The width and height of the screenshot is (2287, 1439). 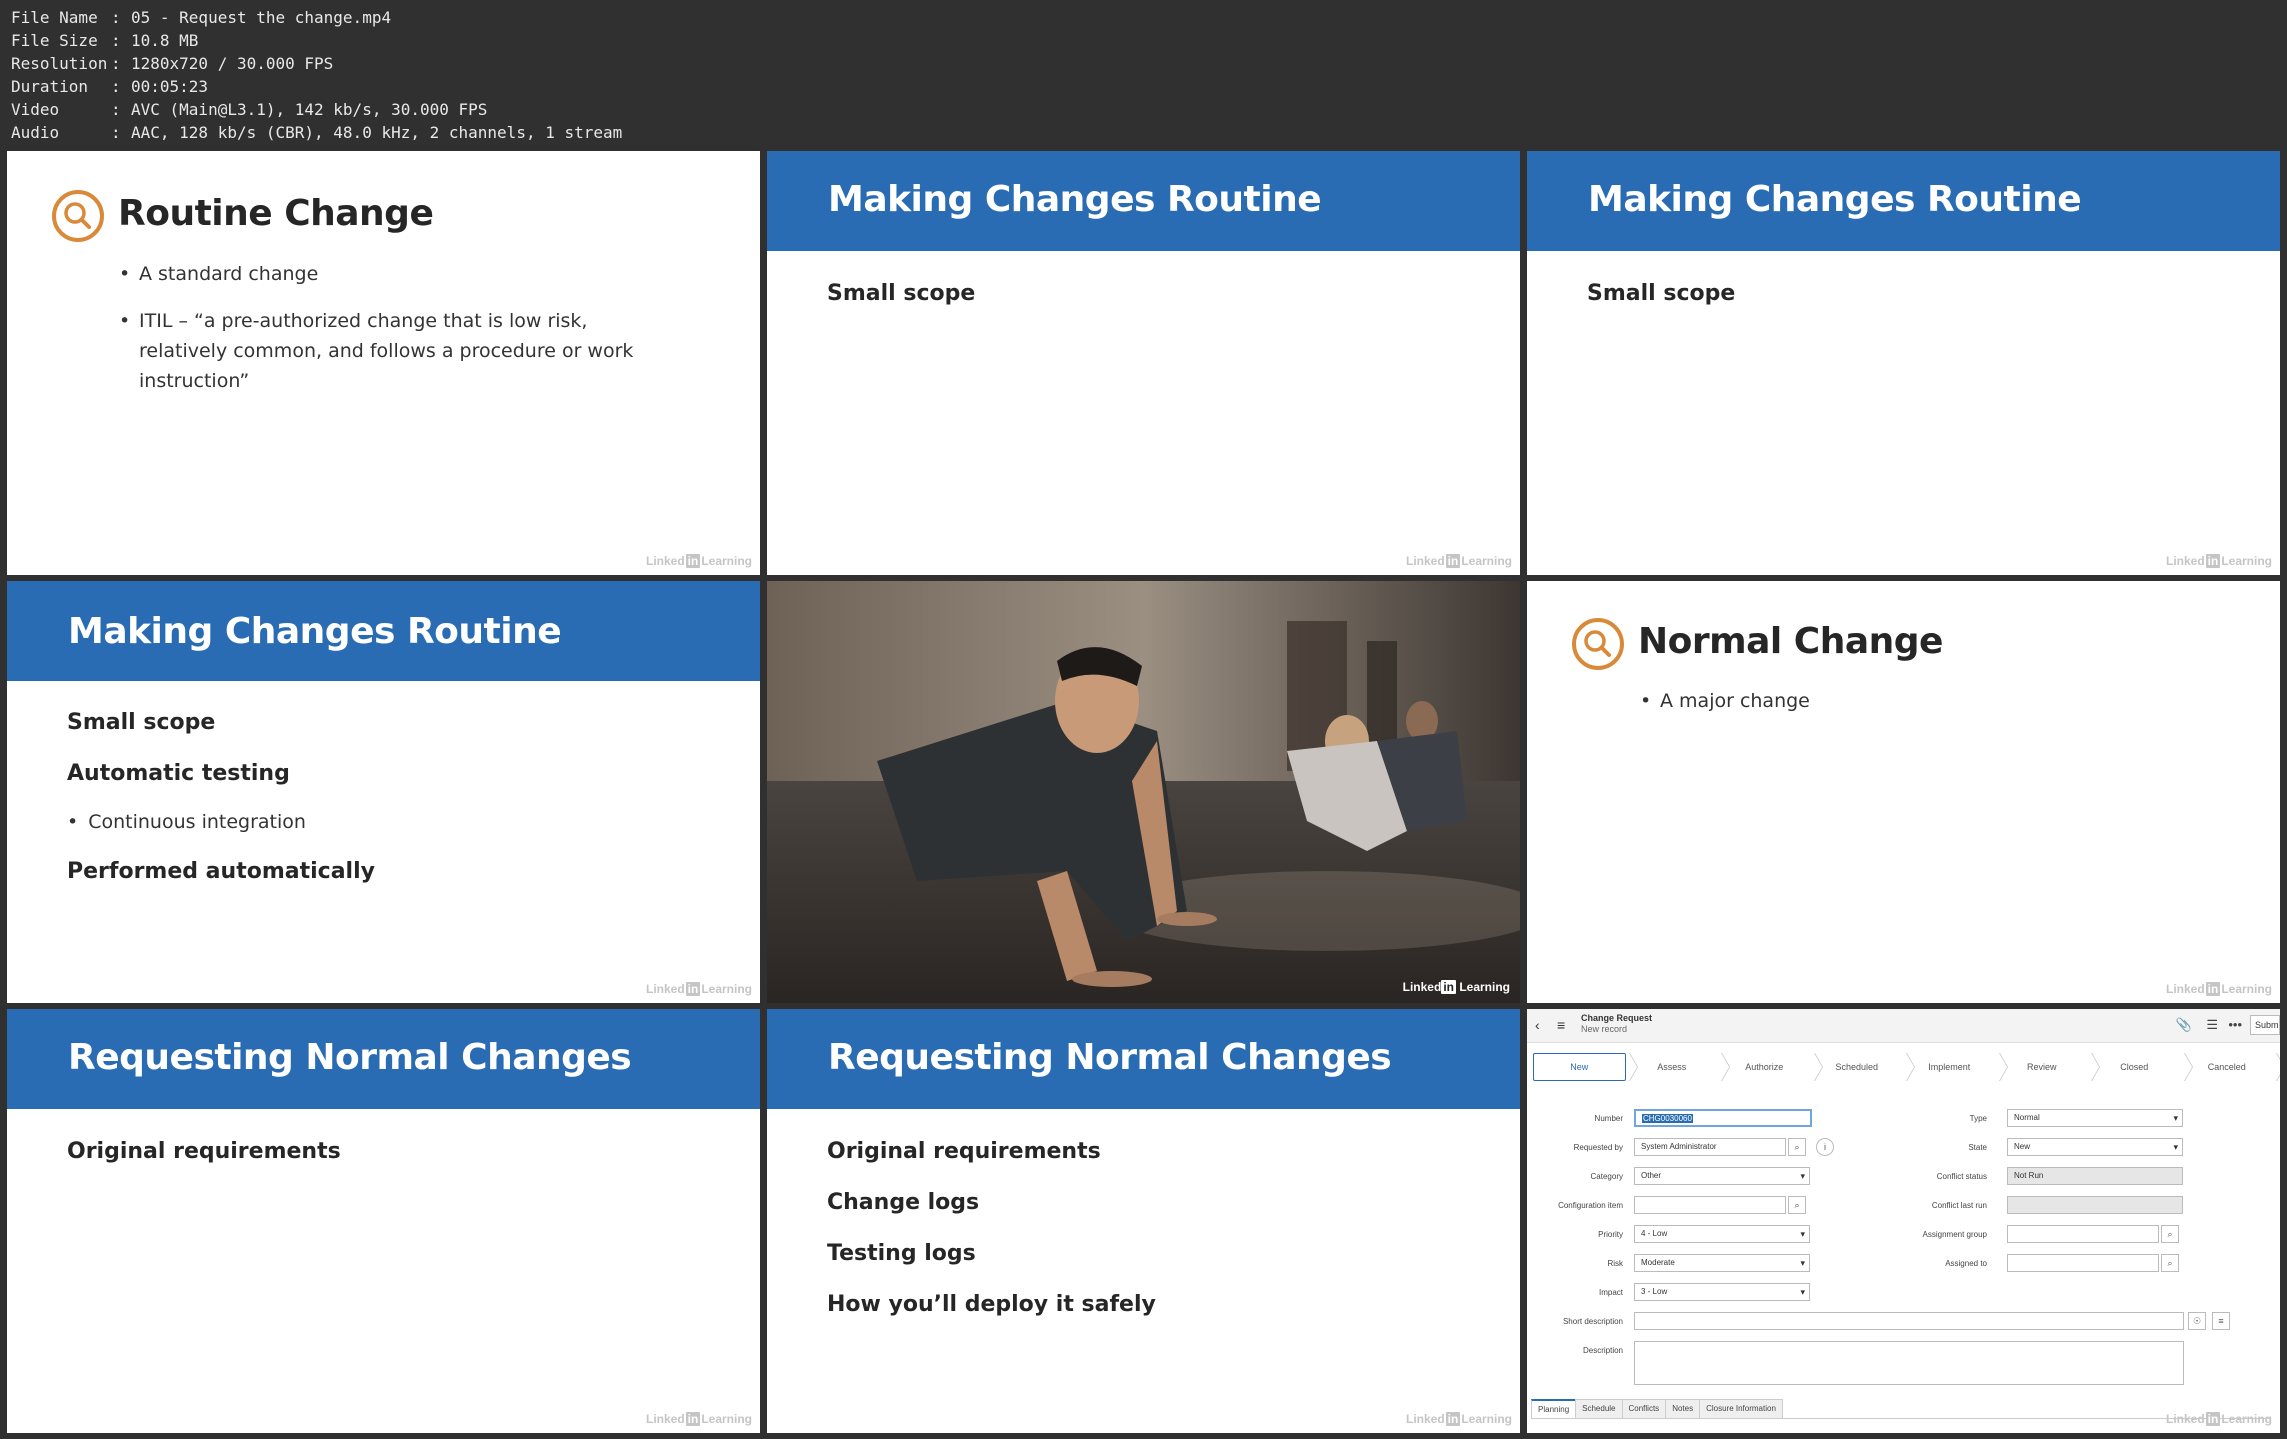 I want to click on field-label: Configuration item, so click(x=1590, y=1205).